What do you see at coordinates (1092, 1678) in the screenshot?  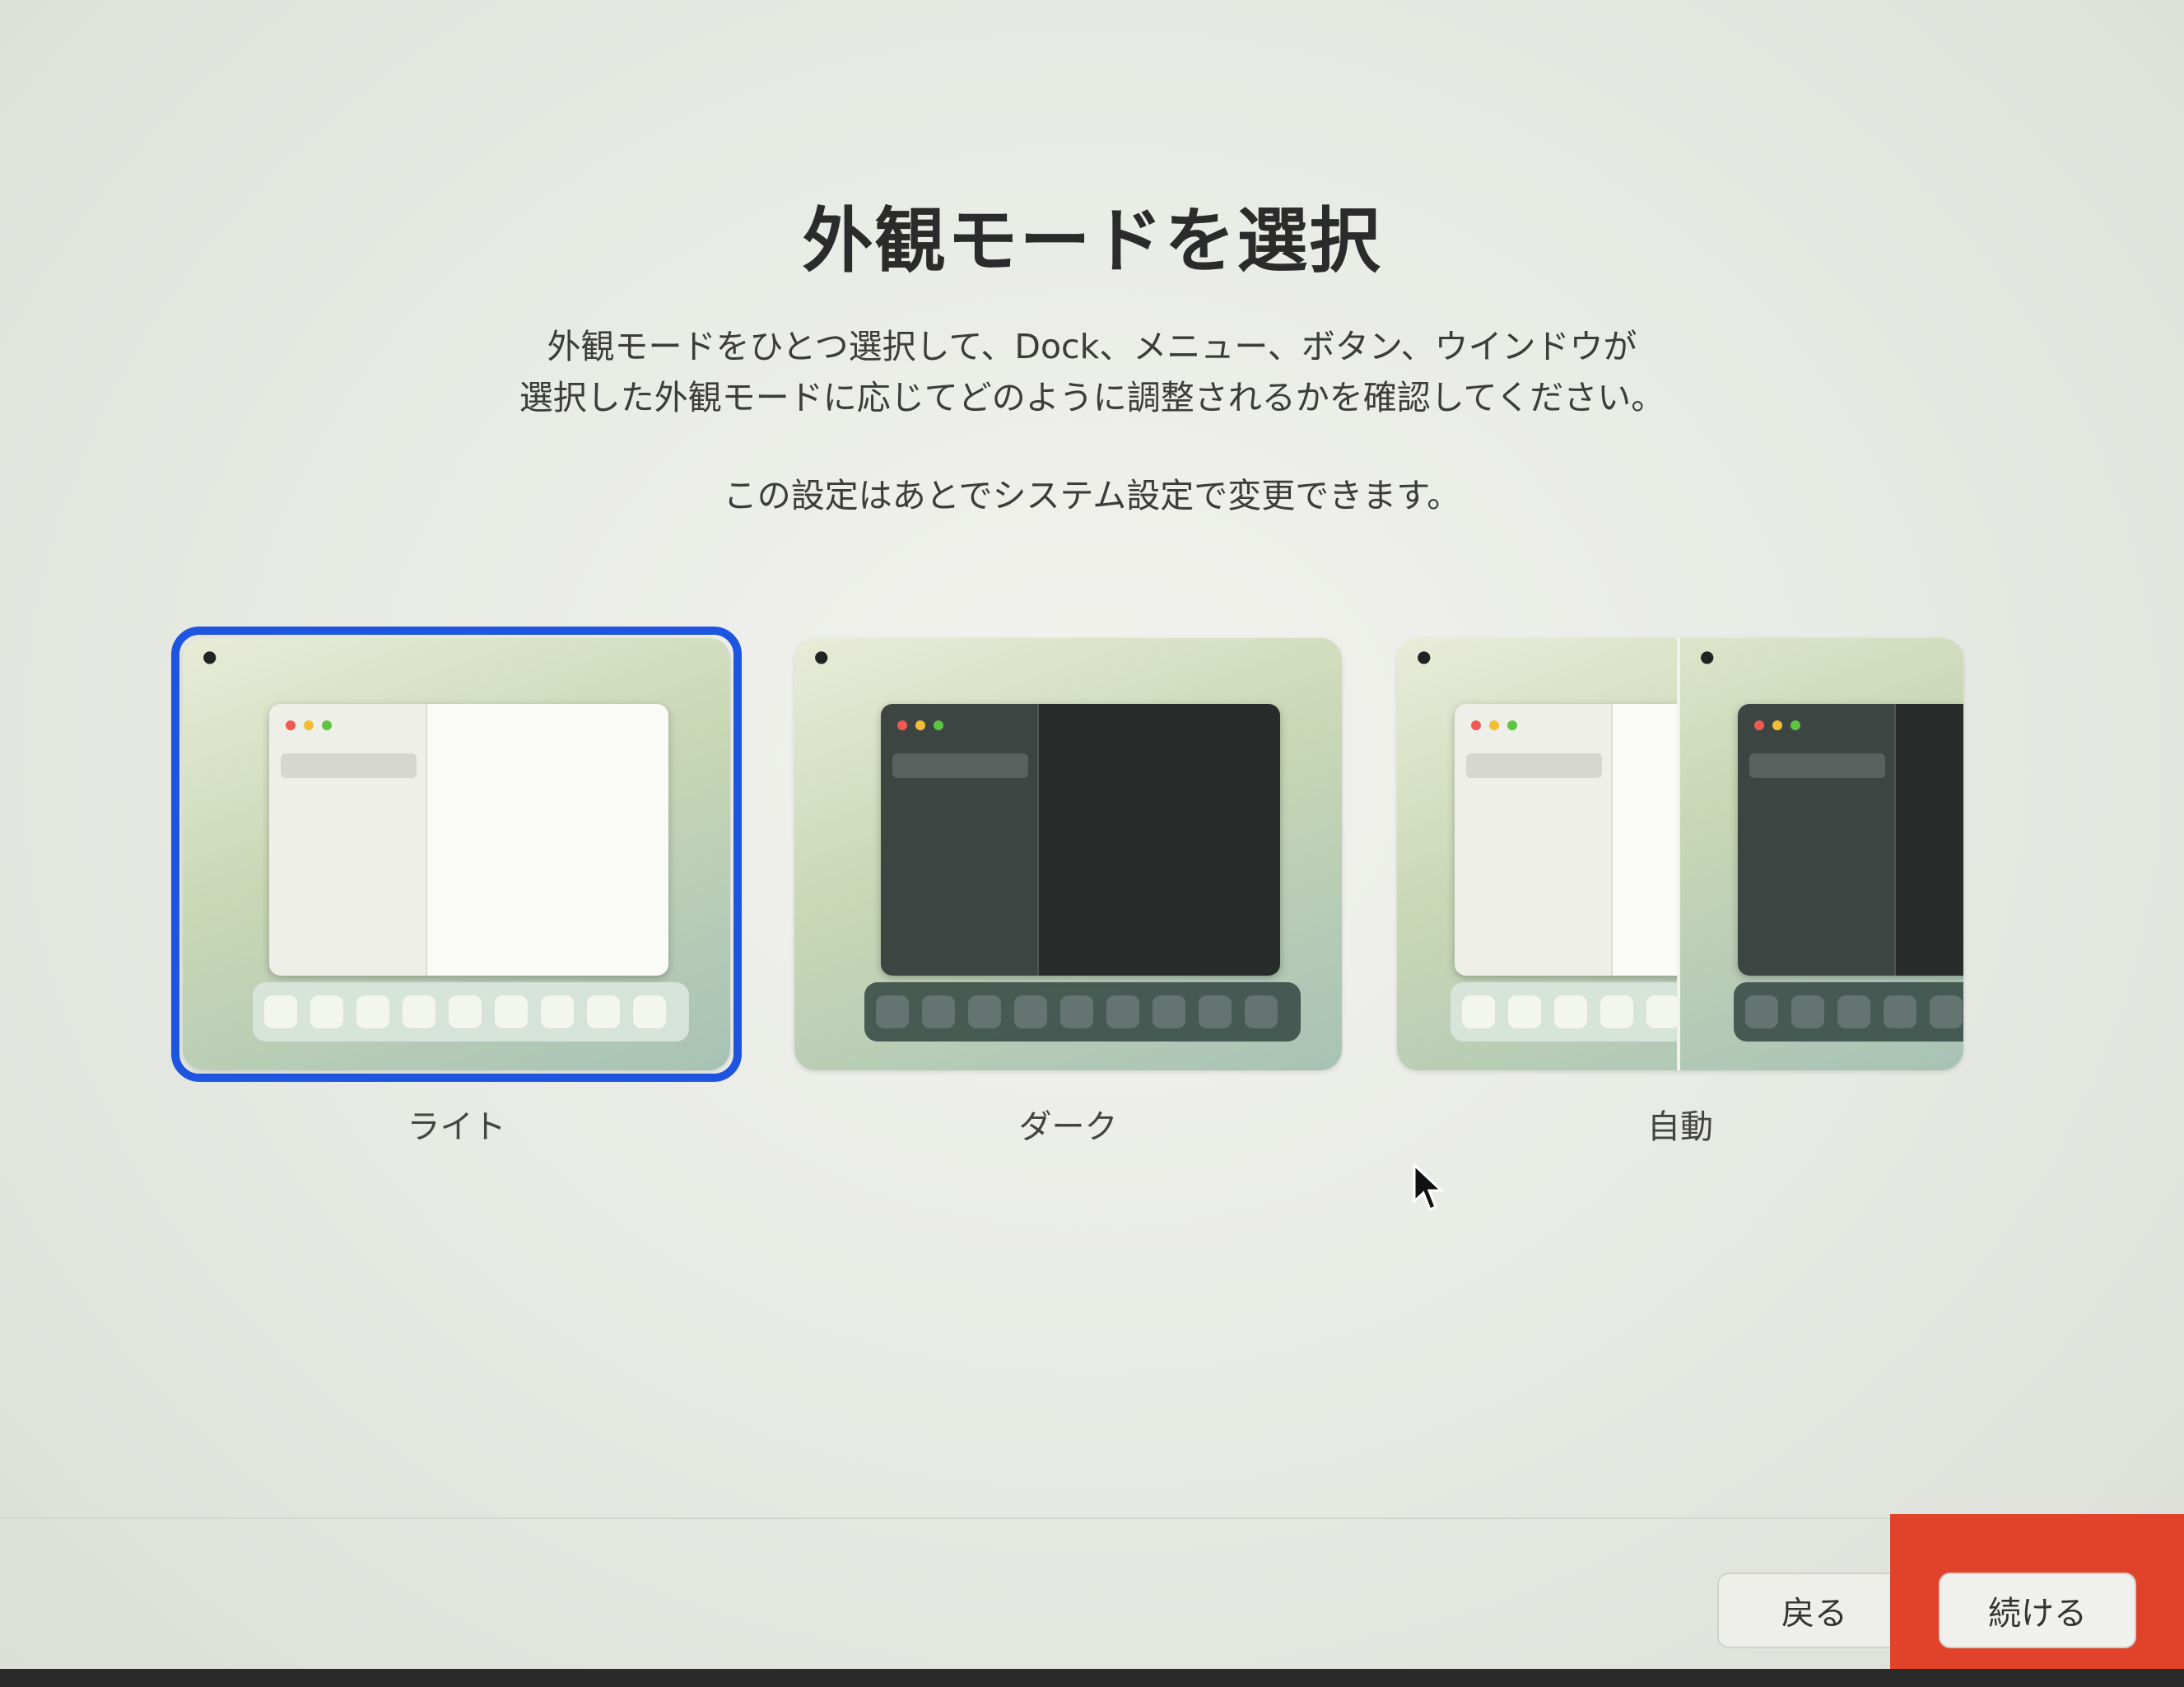 I see `screen-bezel` at bounding box center [1092, 1678].